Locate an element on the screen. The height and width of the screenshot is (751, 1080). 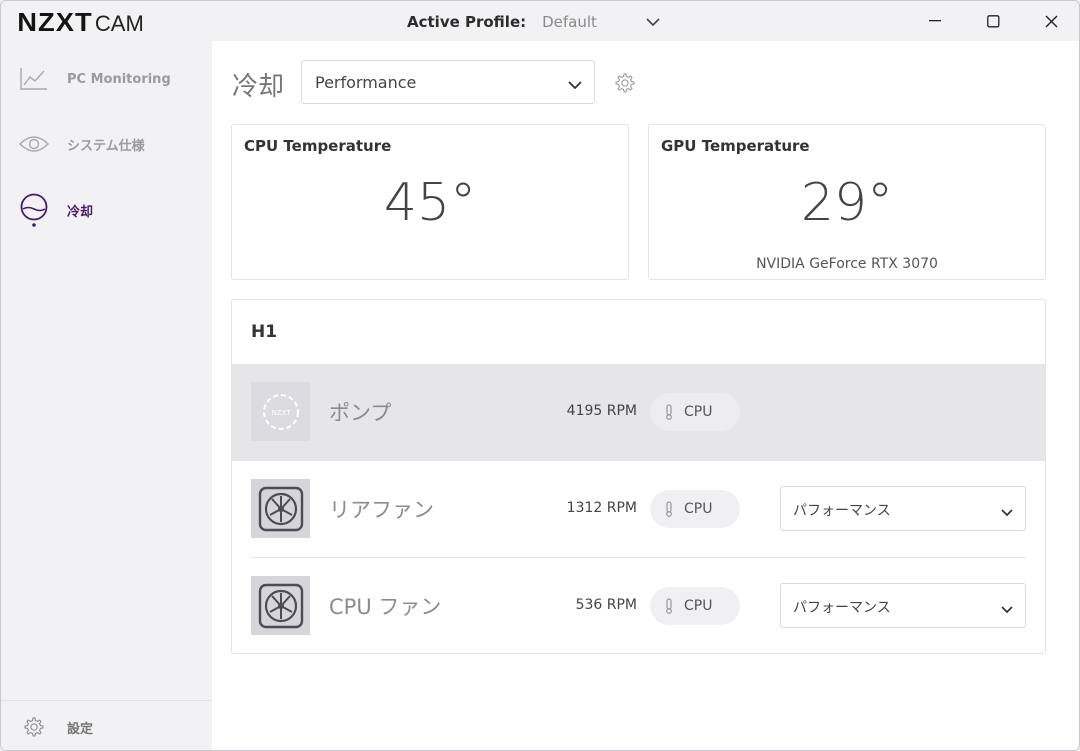
cpu-temperature-card: CPU Temperature 45° is located at coordinates (430, 202).